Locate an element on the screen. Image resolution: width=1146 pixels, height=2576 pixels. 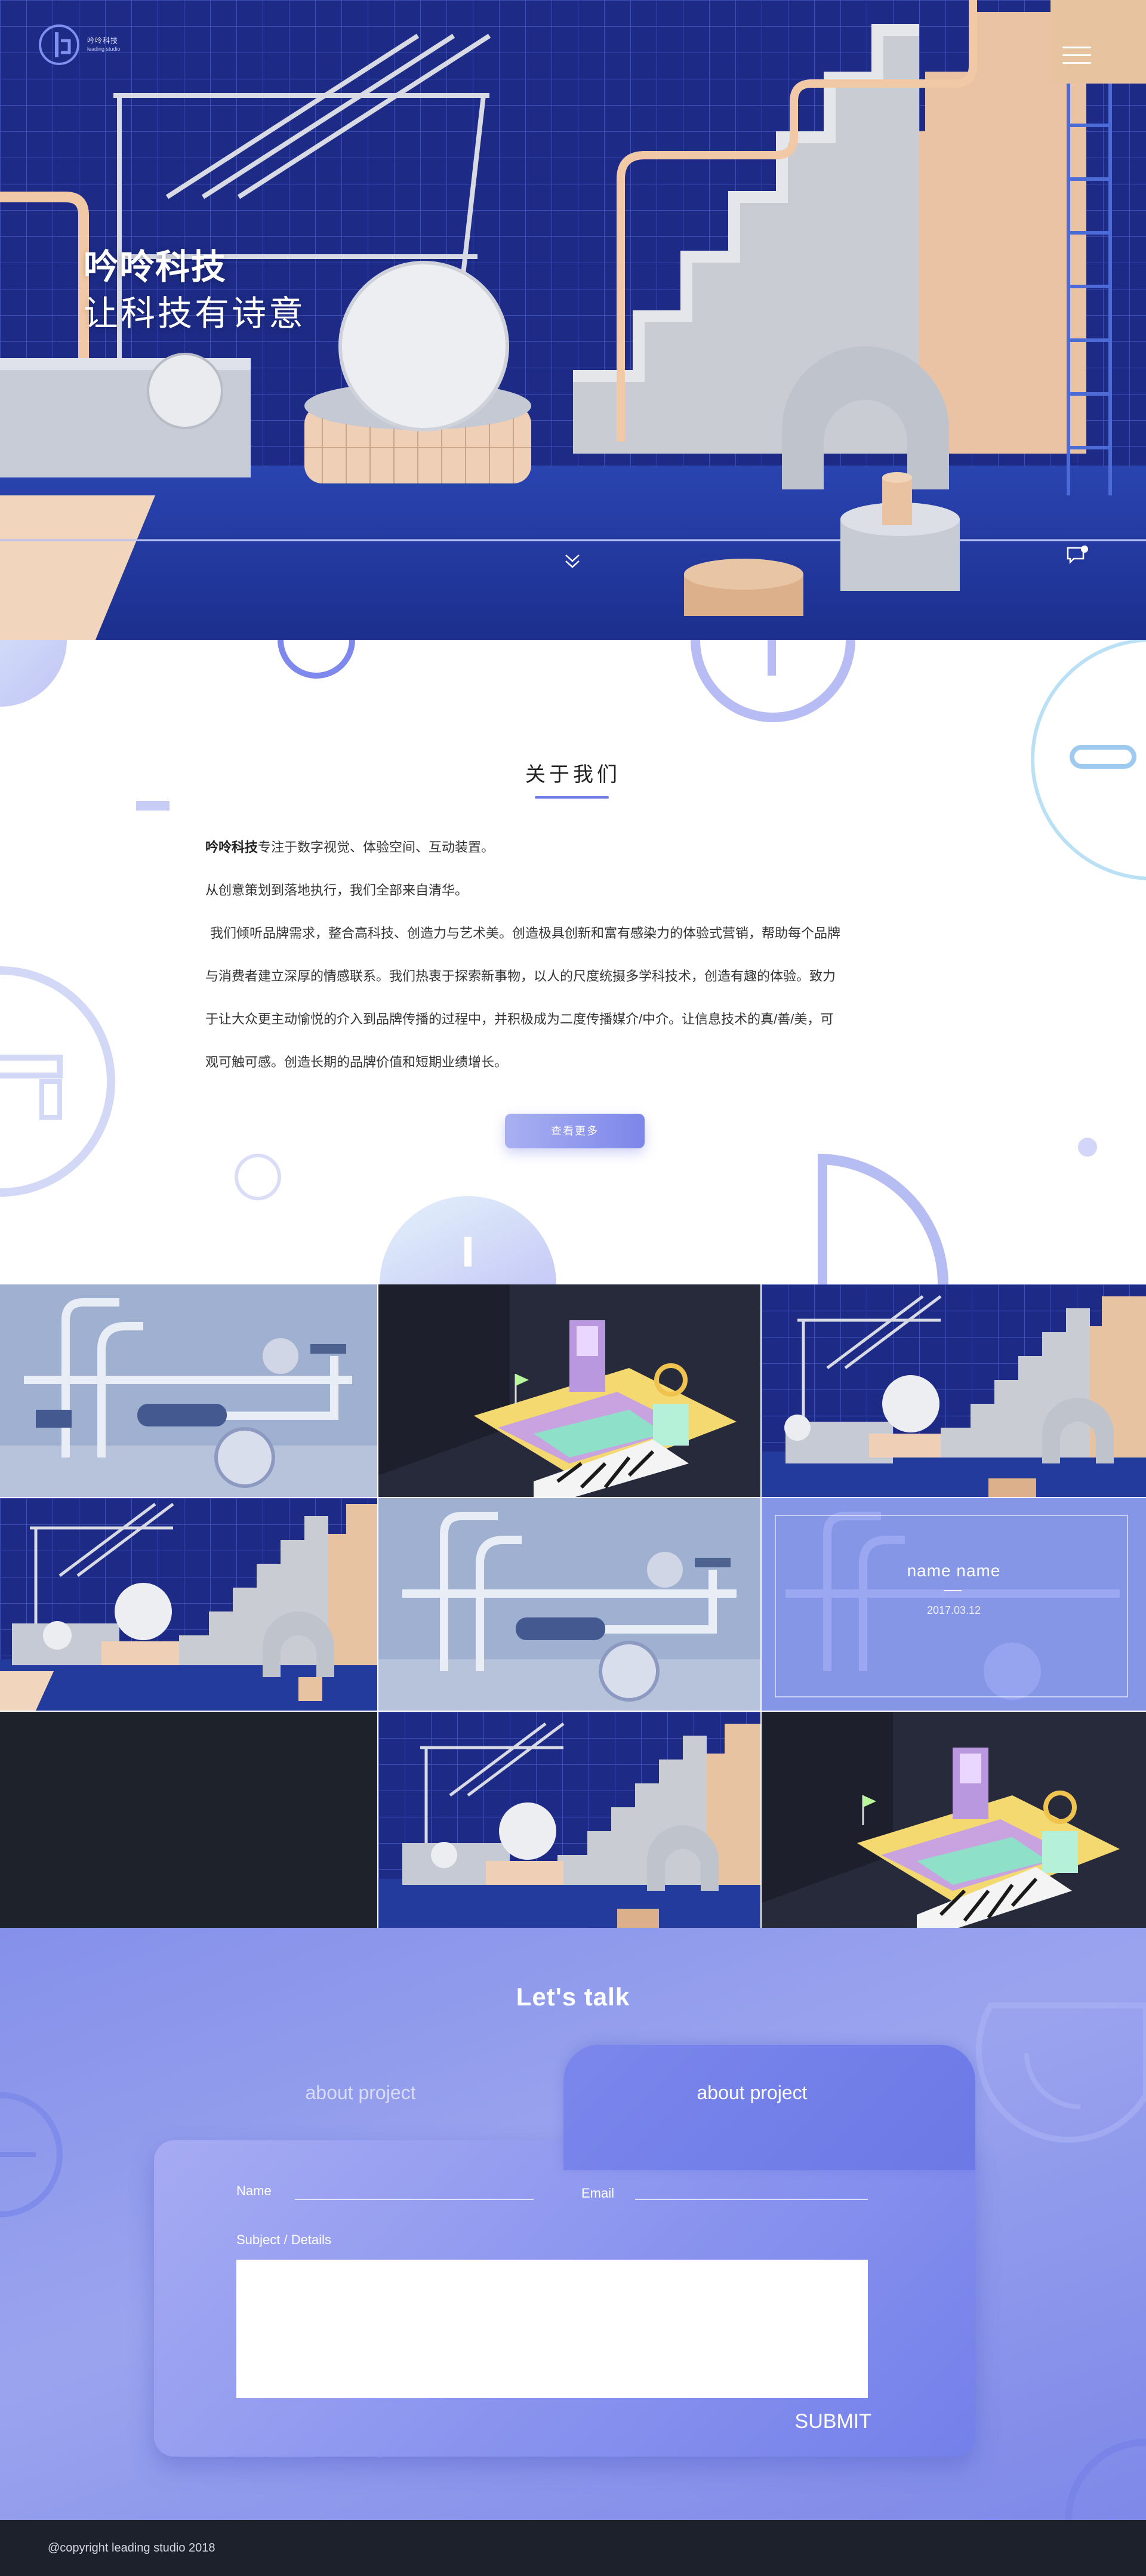
submit-button: SUBMIT is located at coordinates (824, 2421).